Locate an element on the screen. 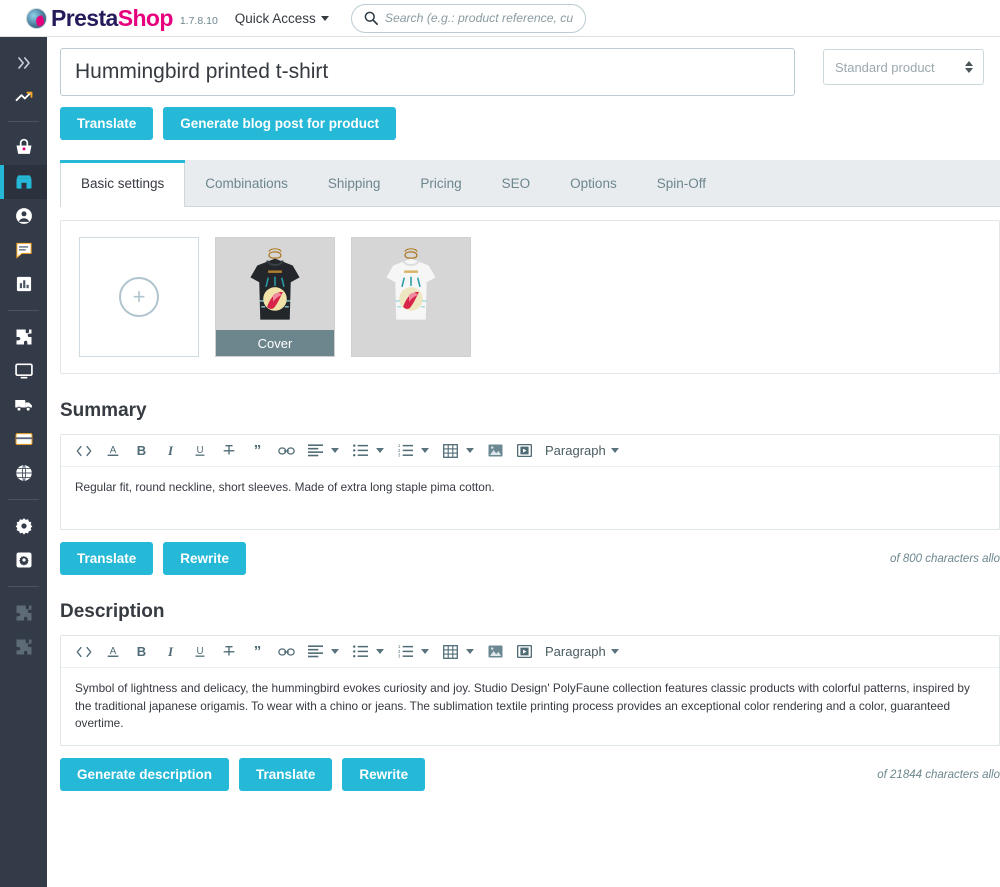 The width and height of the screenshot is (1000, 887). svg-text: 3 is located at coordinates (399, 455).